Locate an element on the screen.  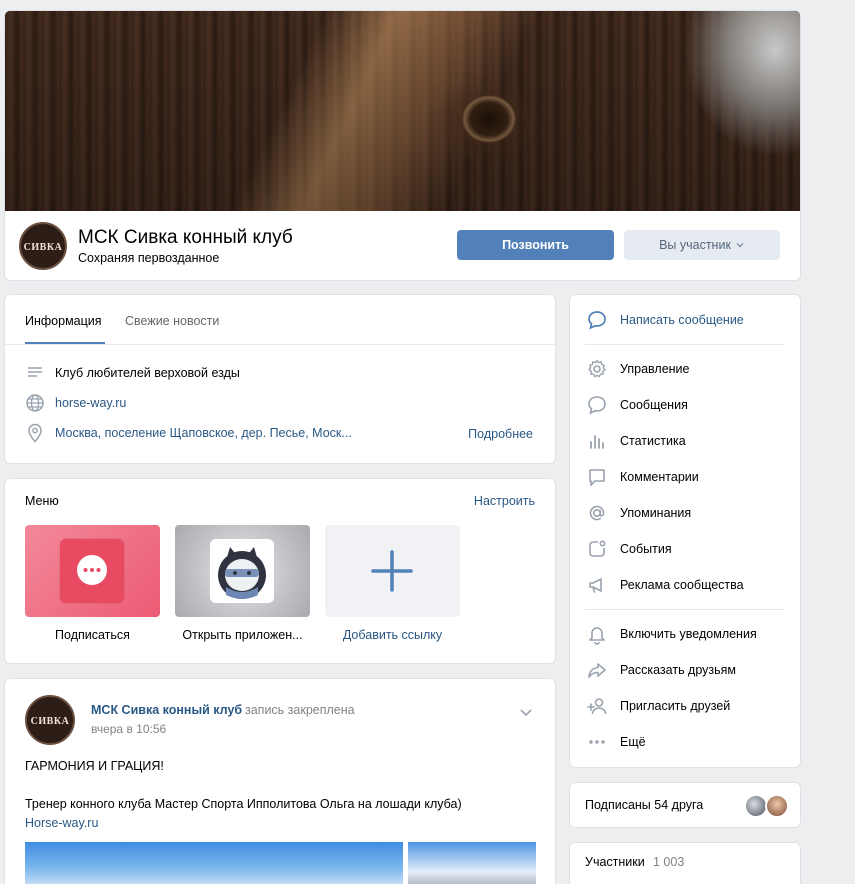
action-comments: Комментарии is located at coordinates (642, 477).